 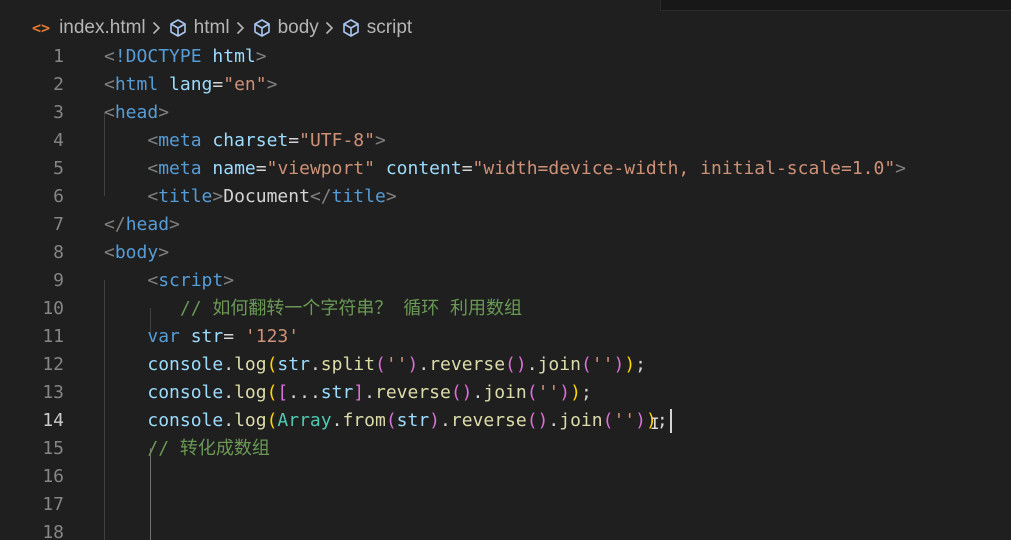 What do you see at coordinates (559, 364) in the screenshot?
I see `code-token: join` at bounding box center [559, 364].